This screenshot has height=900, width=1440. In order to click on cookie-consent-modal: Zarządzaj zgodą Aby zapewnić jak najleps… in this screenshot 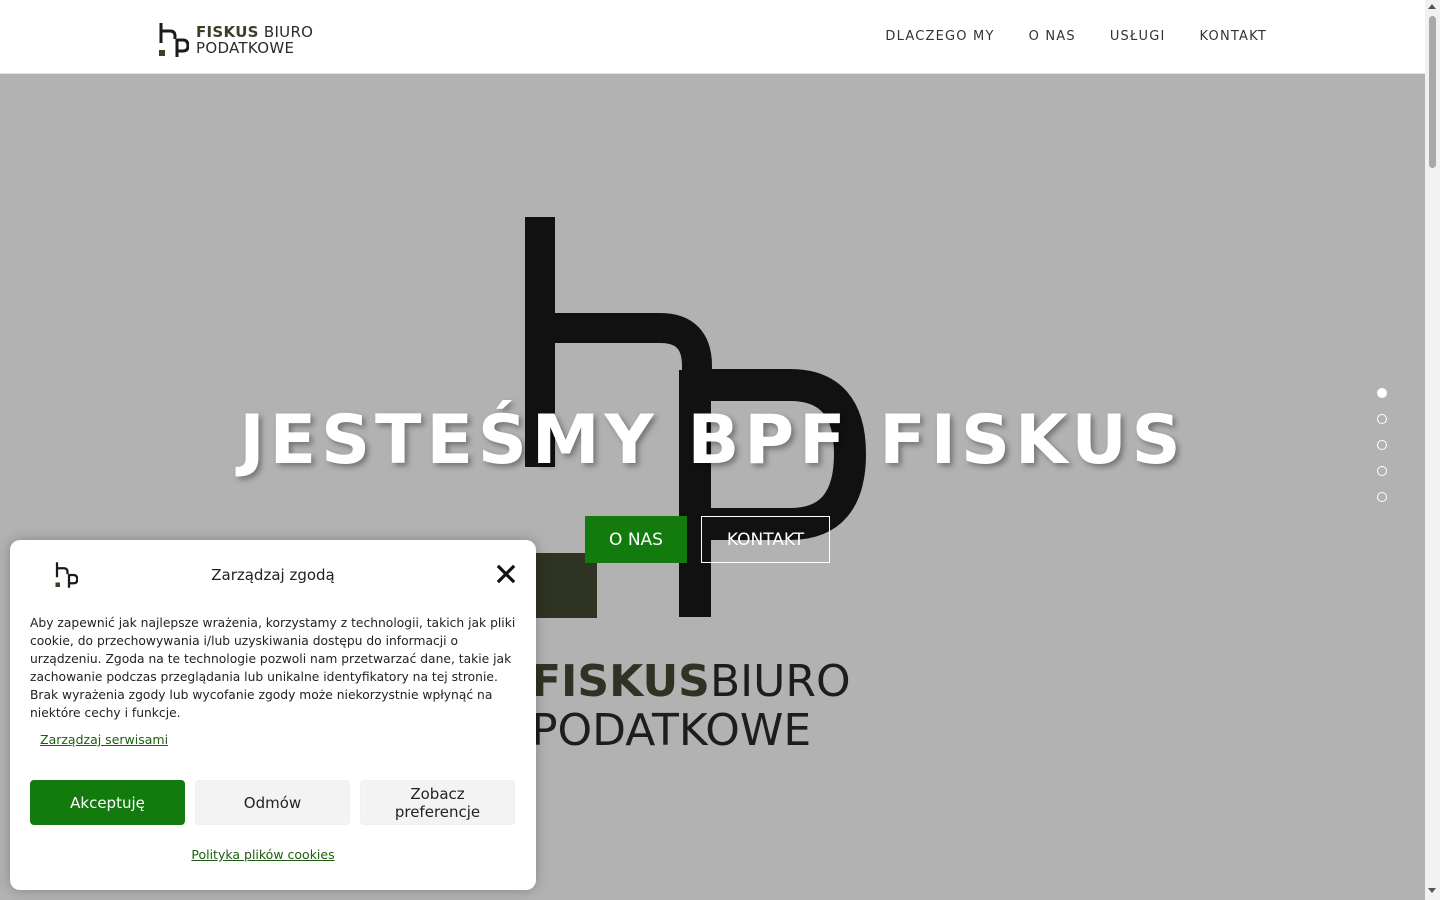, I will do `click(273, 715)`.